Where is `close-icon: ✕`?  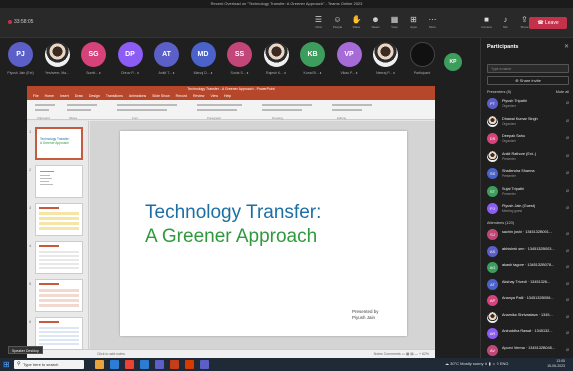
close-icon: ✕ is located at coordinates (566, 46).